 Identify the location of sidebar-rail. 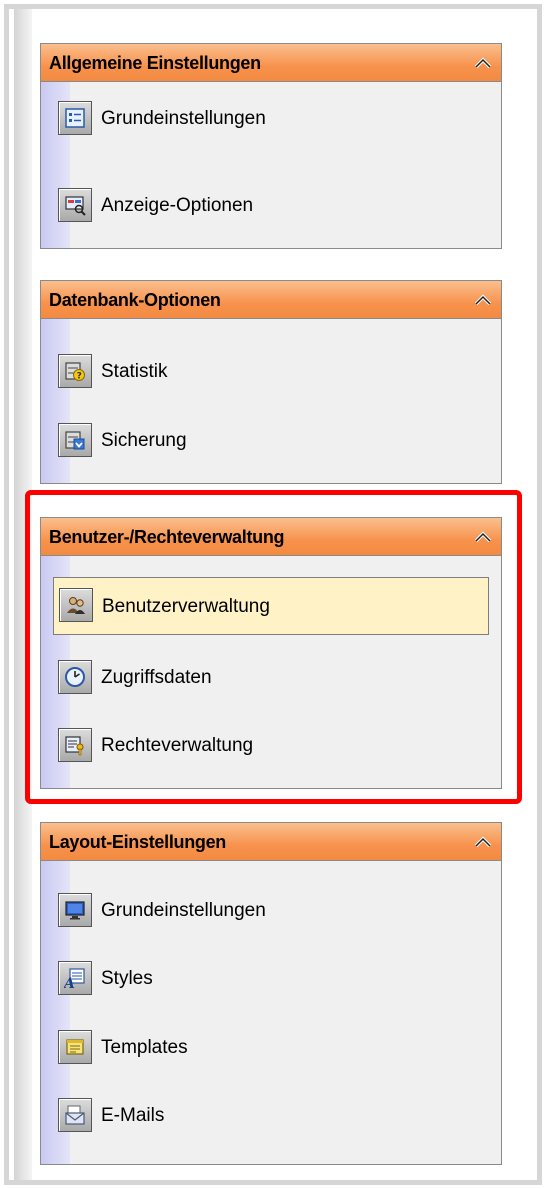
(23, 594).